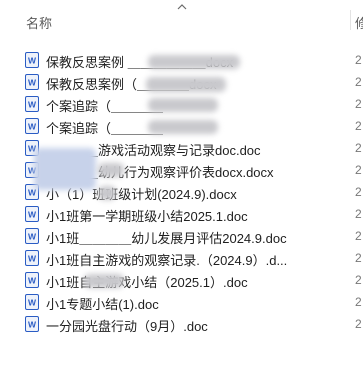 Image resolution: width=363 pixels, height=390 pixels. What do you see at coordinates (196, 215) in the screenshot?
I see `file-name: 小1班第一学期班级小结2025.1.doc` at bounding box center [196, 215].